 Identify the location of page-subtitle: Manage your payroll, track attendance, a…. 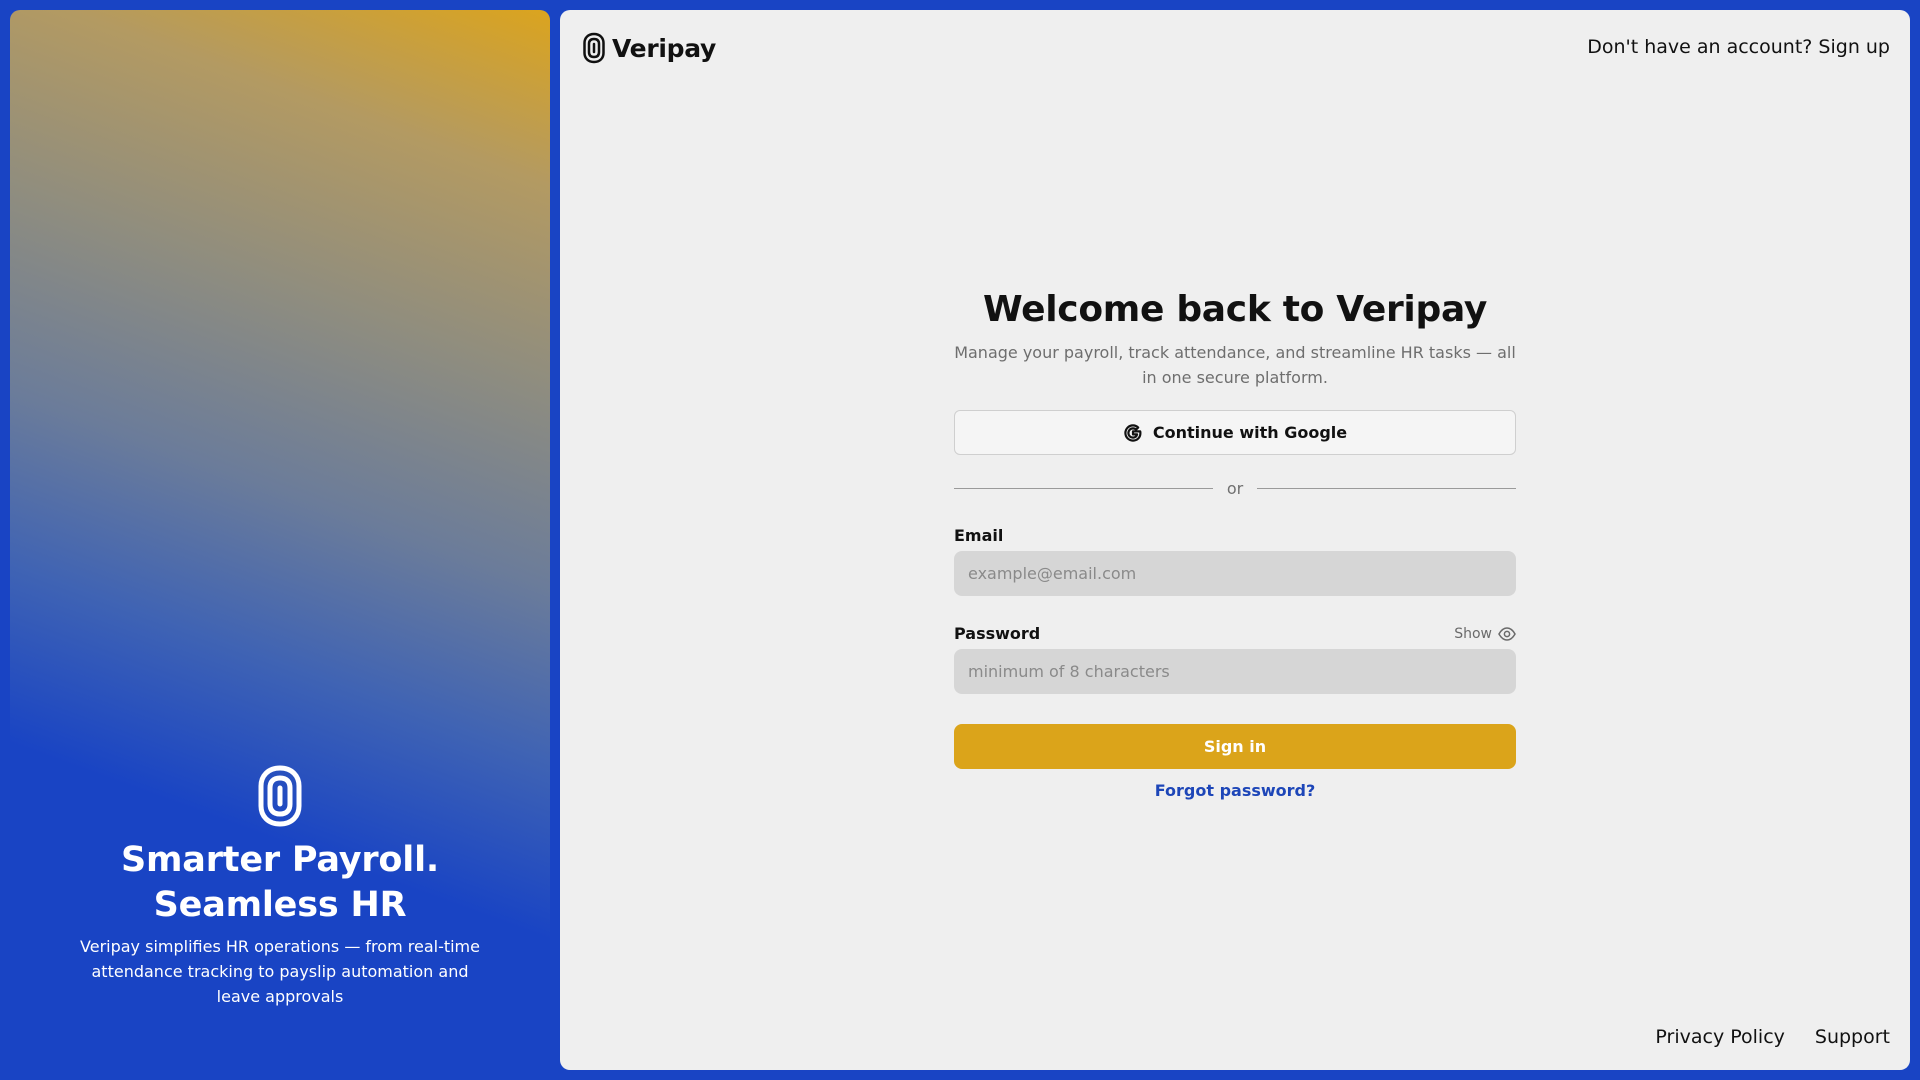
(1235, 365).